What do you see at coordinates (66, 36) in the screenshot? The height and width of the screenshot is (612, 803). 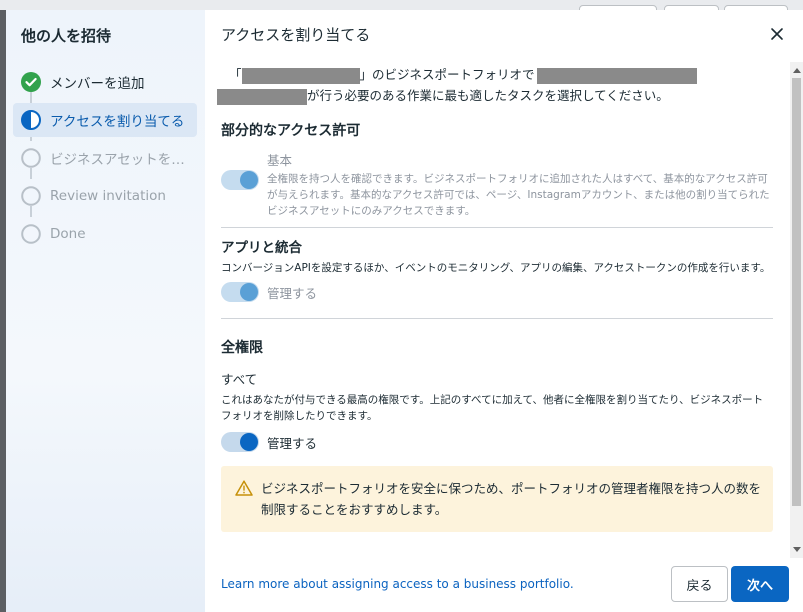 I see `sidebar-title: 他の人を招待` at bounding box center [66, 36].